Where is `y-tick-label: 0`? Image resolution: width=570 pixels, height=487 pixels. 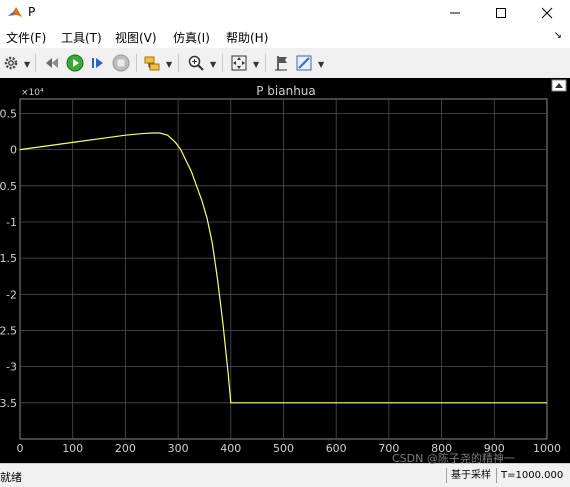
y-tick-label: 0 is located at coordinates (13, 150).